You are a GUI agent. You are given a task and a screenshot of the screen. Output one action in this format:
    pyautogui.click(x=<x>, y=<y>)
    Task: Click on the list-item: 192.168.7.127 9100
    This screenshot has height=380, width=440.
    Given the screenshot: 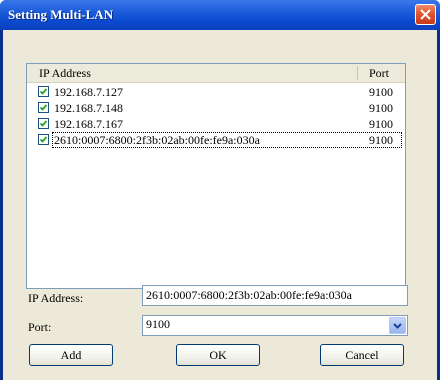 What is the action you would take?
    pyautogui.click(x=216, y=92)
    